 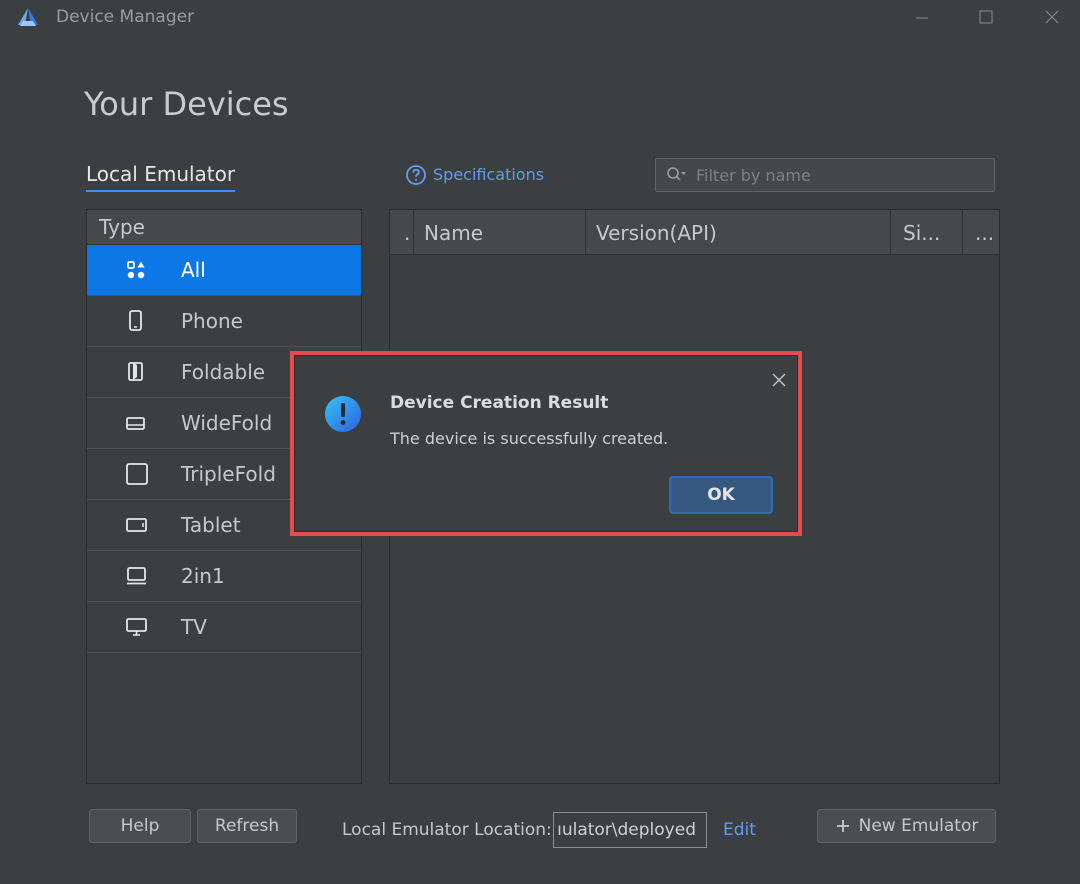 I want to click on maximize-icon, so click(x=986, y=17).